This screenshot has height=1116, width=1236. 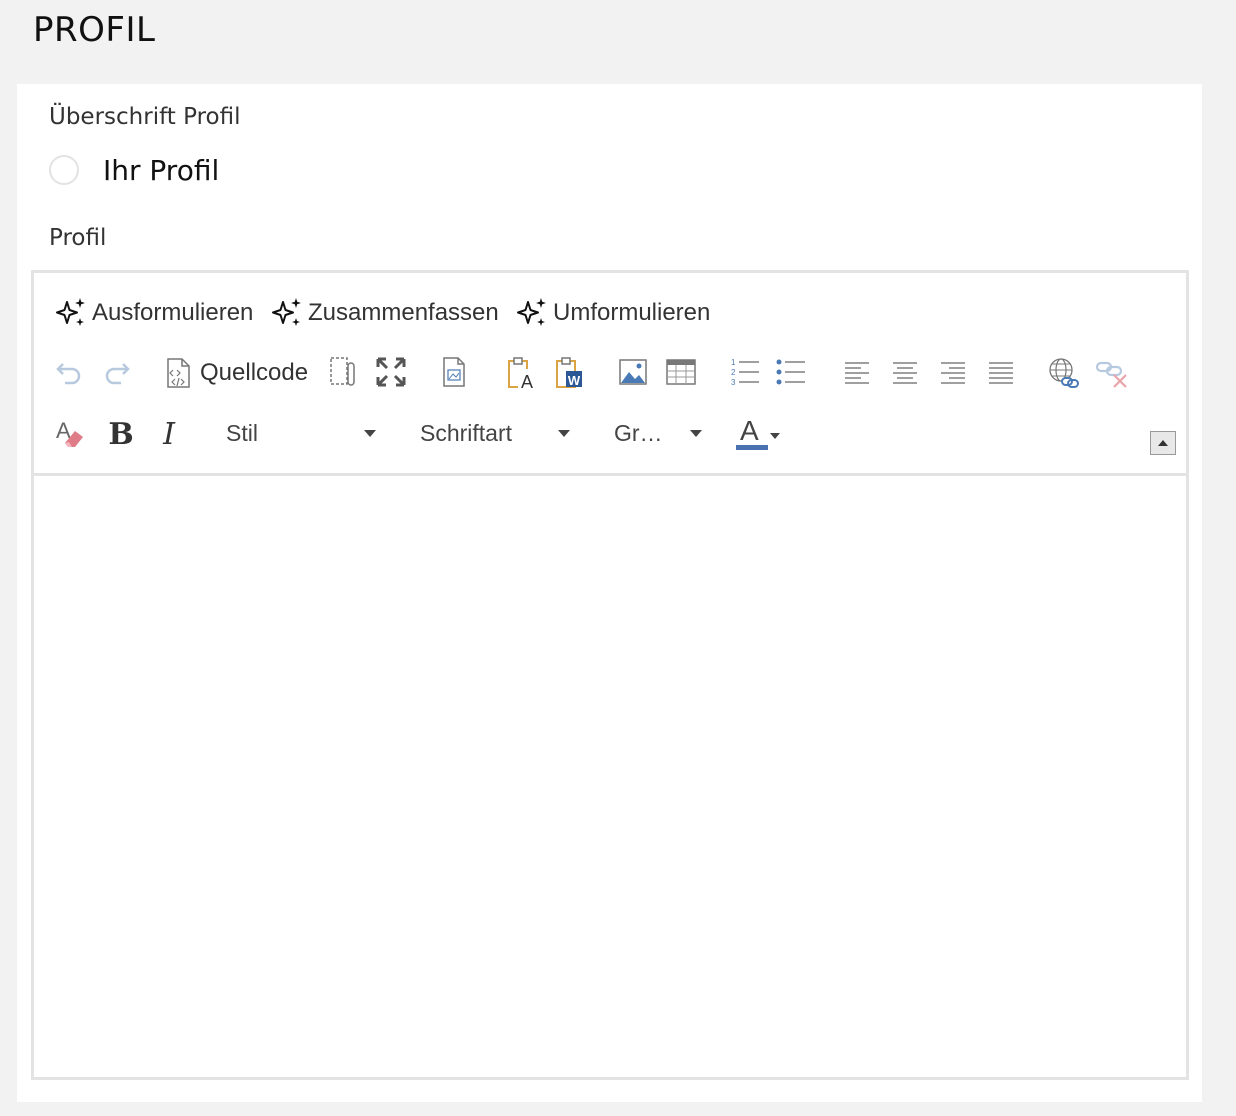 I want to click on text-color-bar, so click(x=752, y=447).